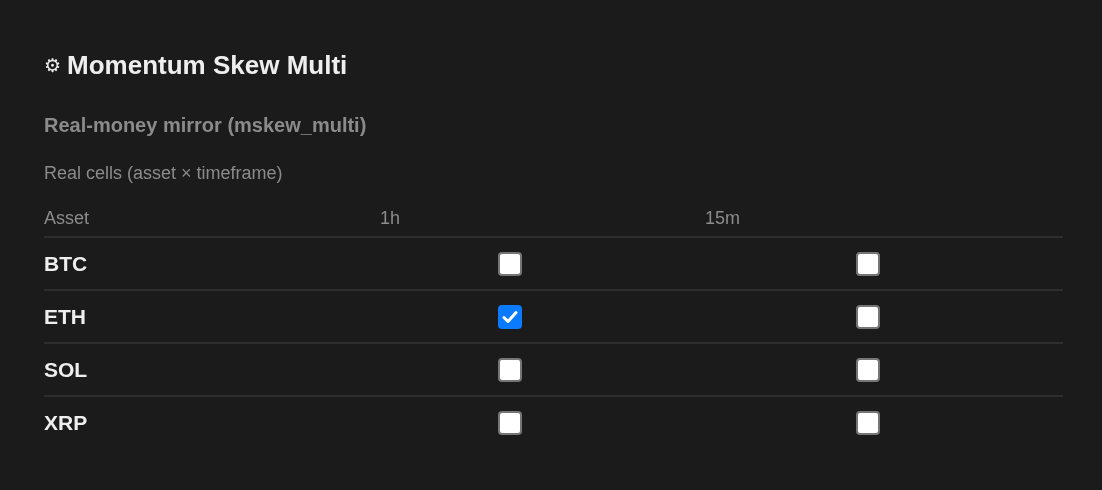  What do you see at coordinates (390, 218) in the screenshot?
I see `column-header: 1h` at bounding box center [390, 218].